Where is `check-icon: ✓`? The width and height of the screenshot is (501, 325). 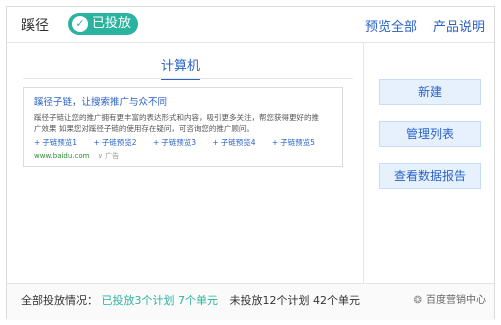 check-icon: ✓ is located at coordinates (80, 24).